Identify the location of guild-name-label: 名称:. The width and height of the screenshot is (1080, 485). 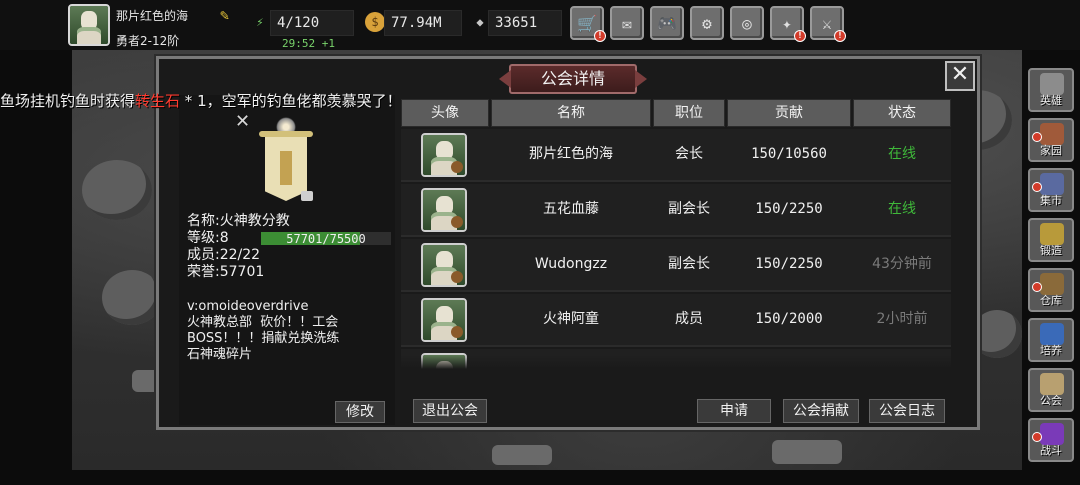
(203, 221).